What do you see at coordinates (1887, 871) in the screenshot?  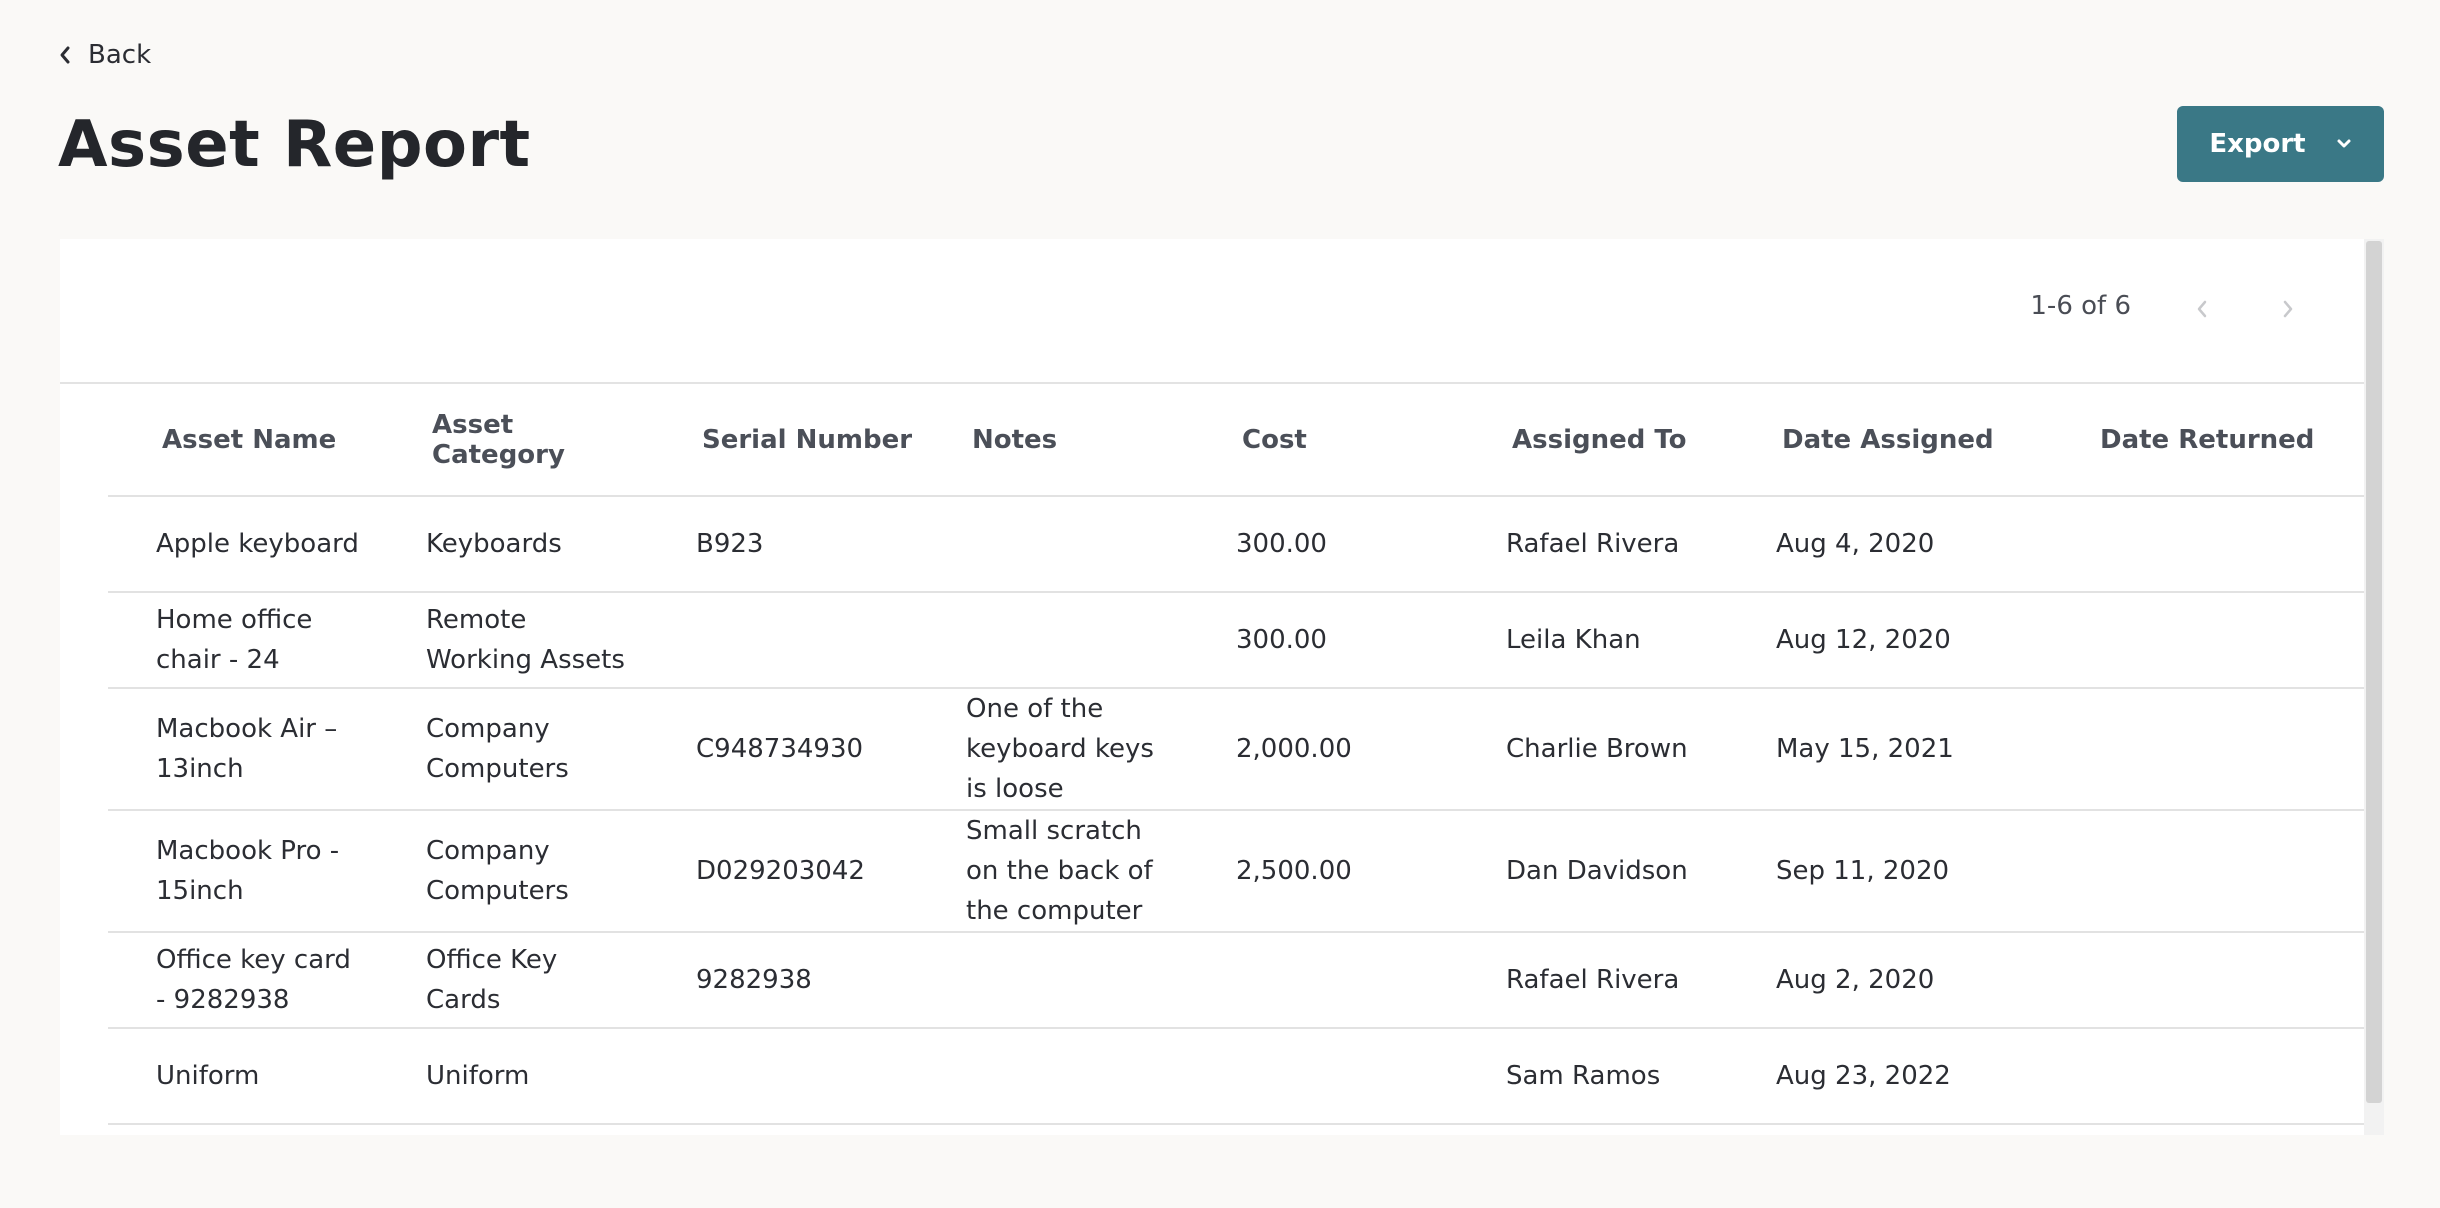 I see `cell-date-assigned: Sep 11, 2020` at bounding box center [1887, 871].